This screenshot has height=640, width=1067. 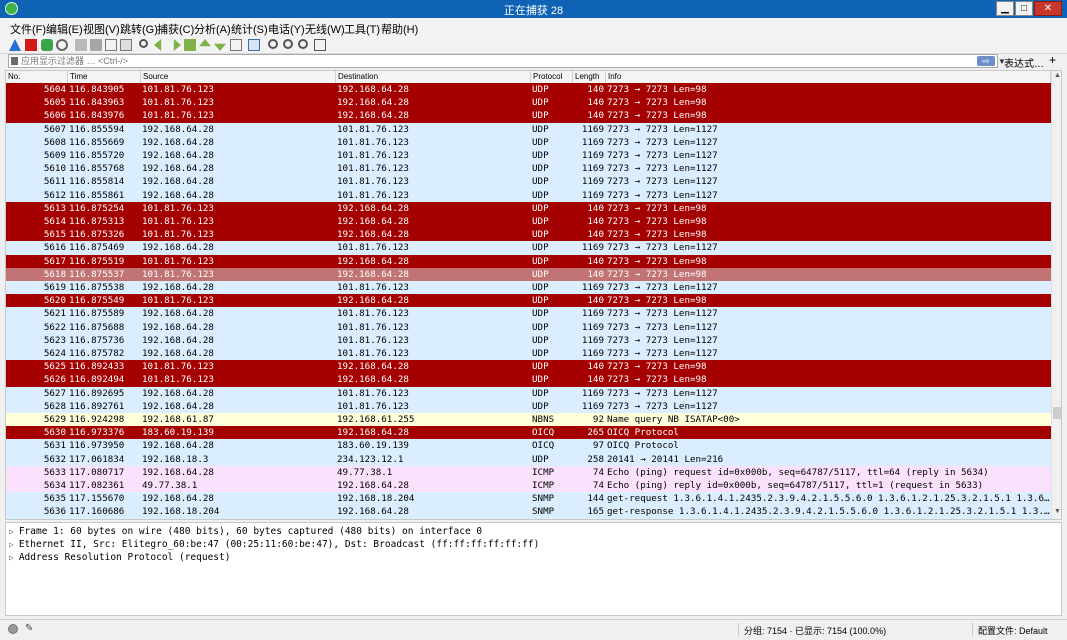 What do you see at coordinates (552, 77) in the screenshot?
I see `column-protocol: Protocol` at bounding box center [552, 77].